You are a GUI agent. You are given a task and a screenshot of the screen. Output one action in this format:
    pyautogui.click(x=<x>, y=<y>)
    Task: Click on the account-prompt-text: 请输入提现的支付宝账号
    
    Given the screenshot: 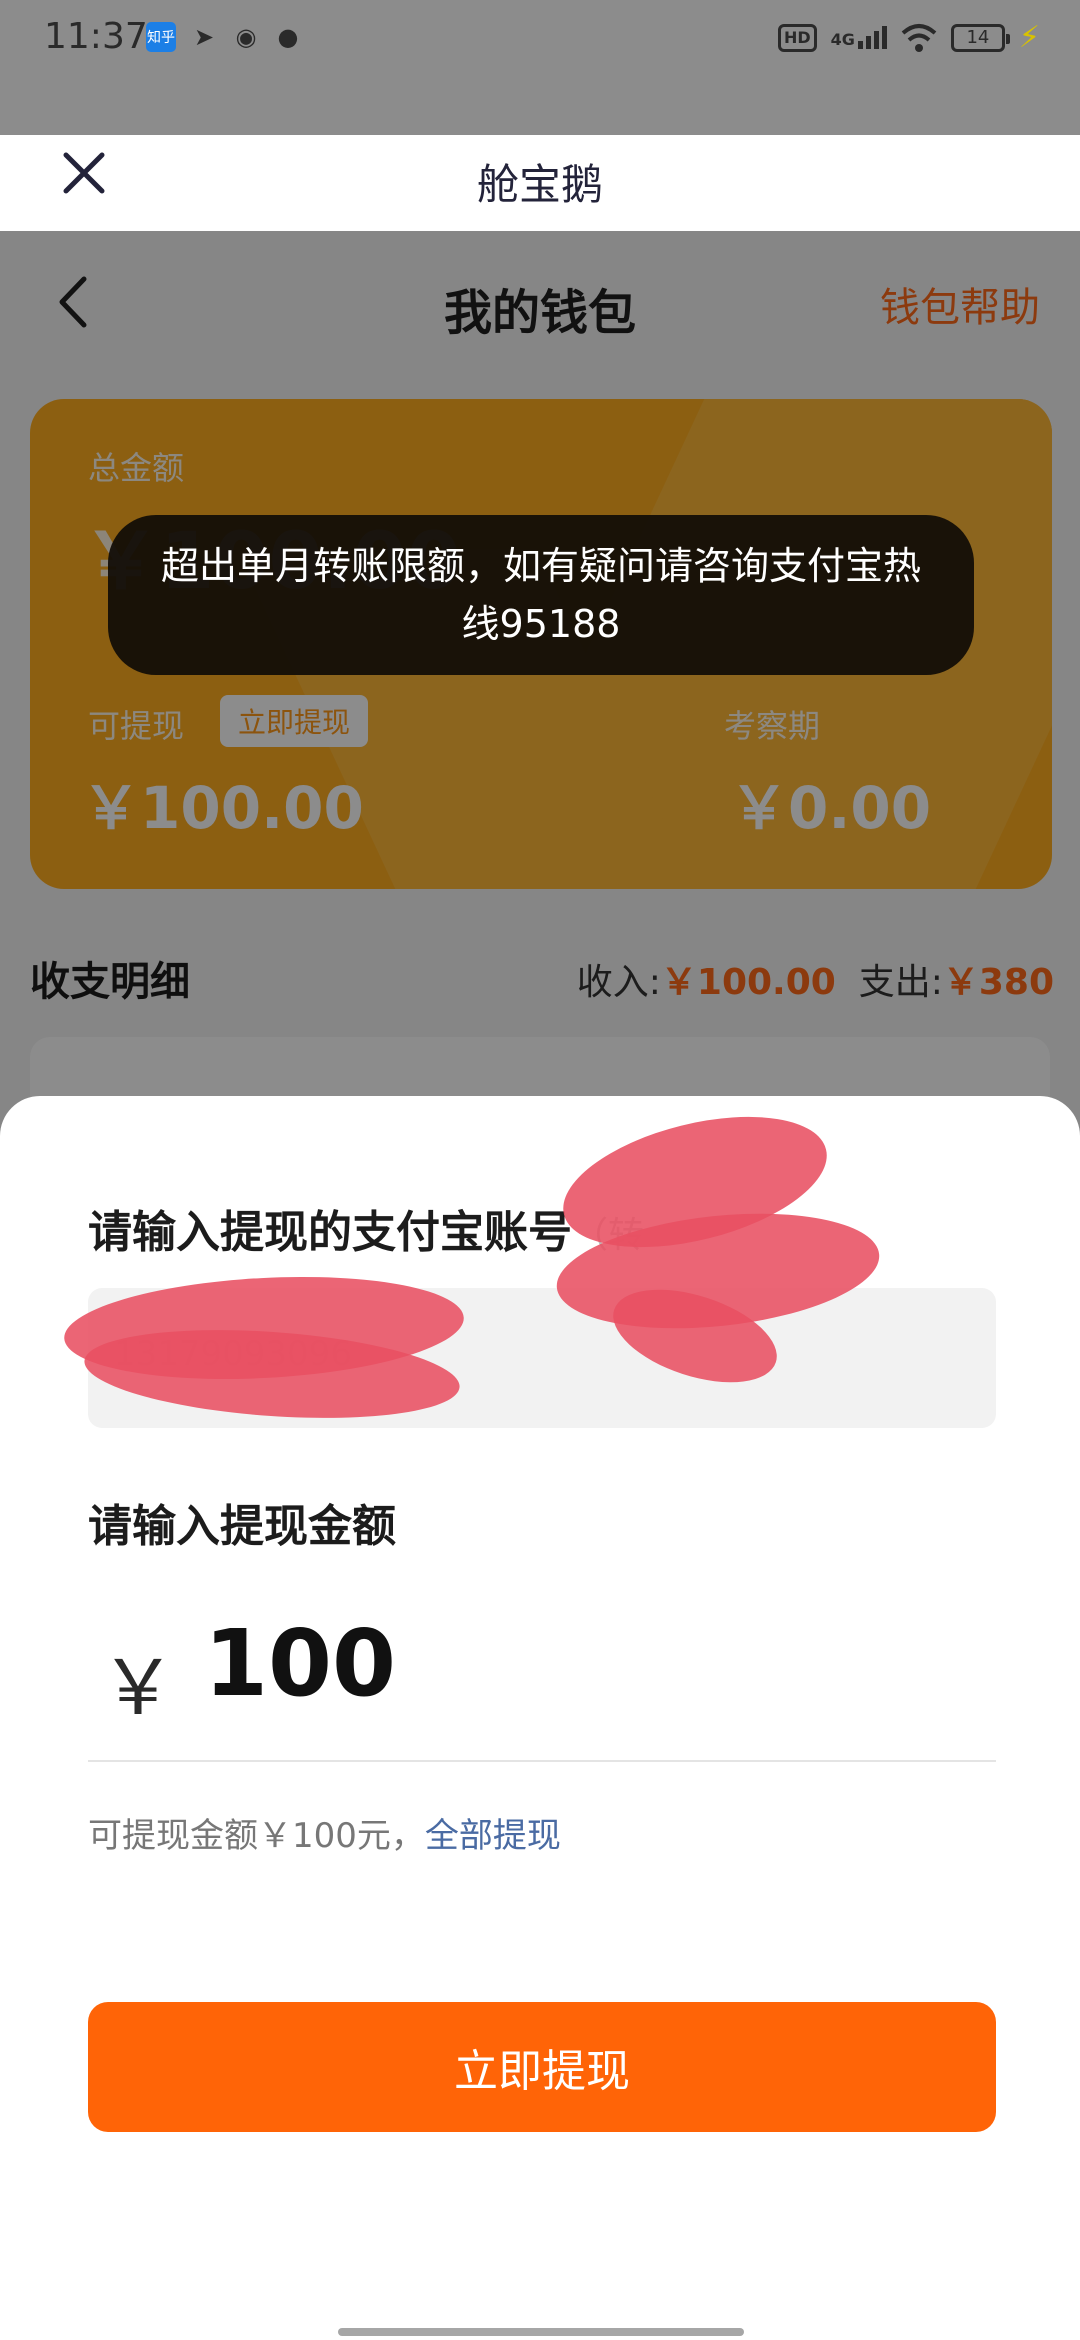 What is the action you would take?
    pyautogui.click(x=330, y=1232)
    